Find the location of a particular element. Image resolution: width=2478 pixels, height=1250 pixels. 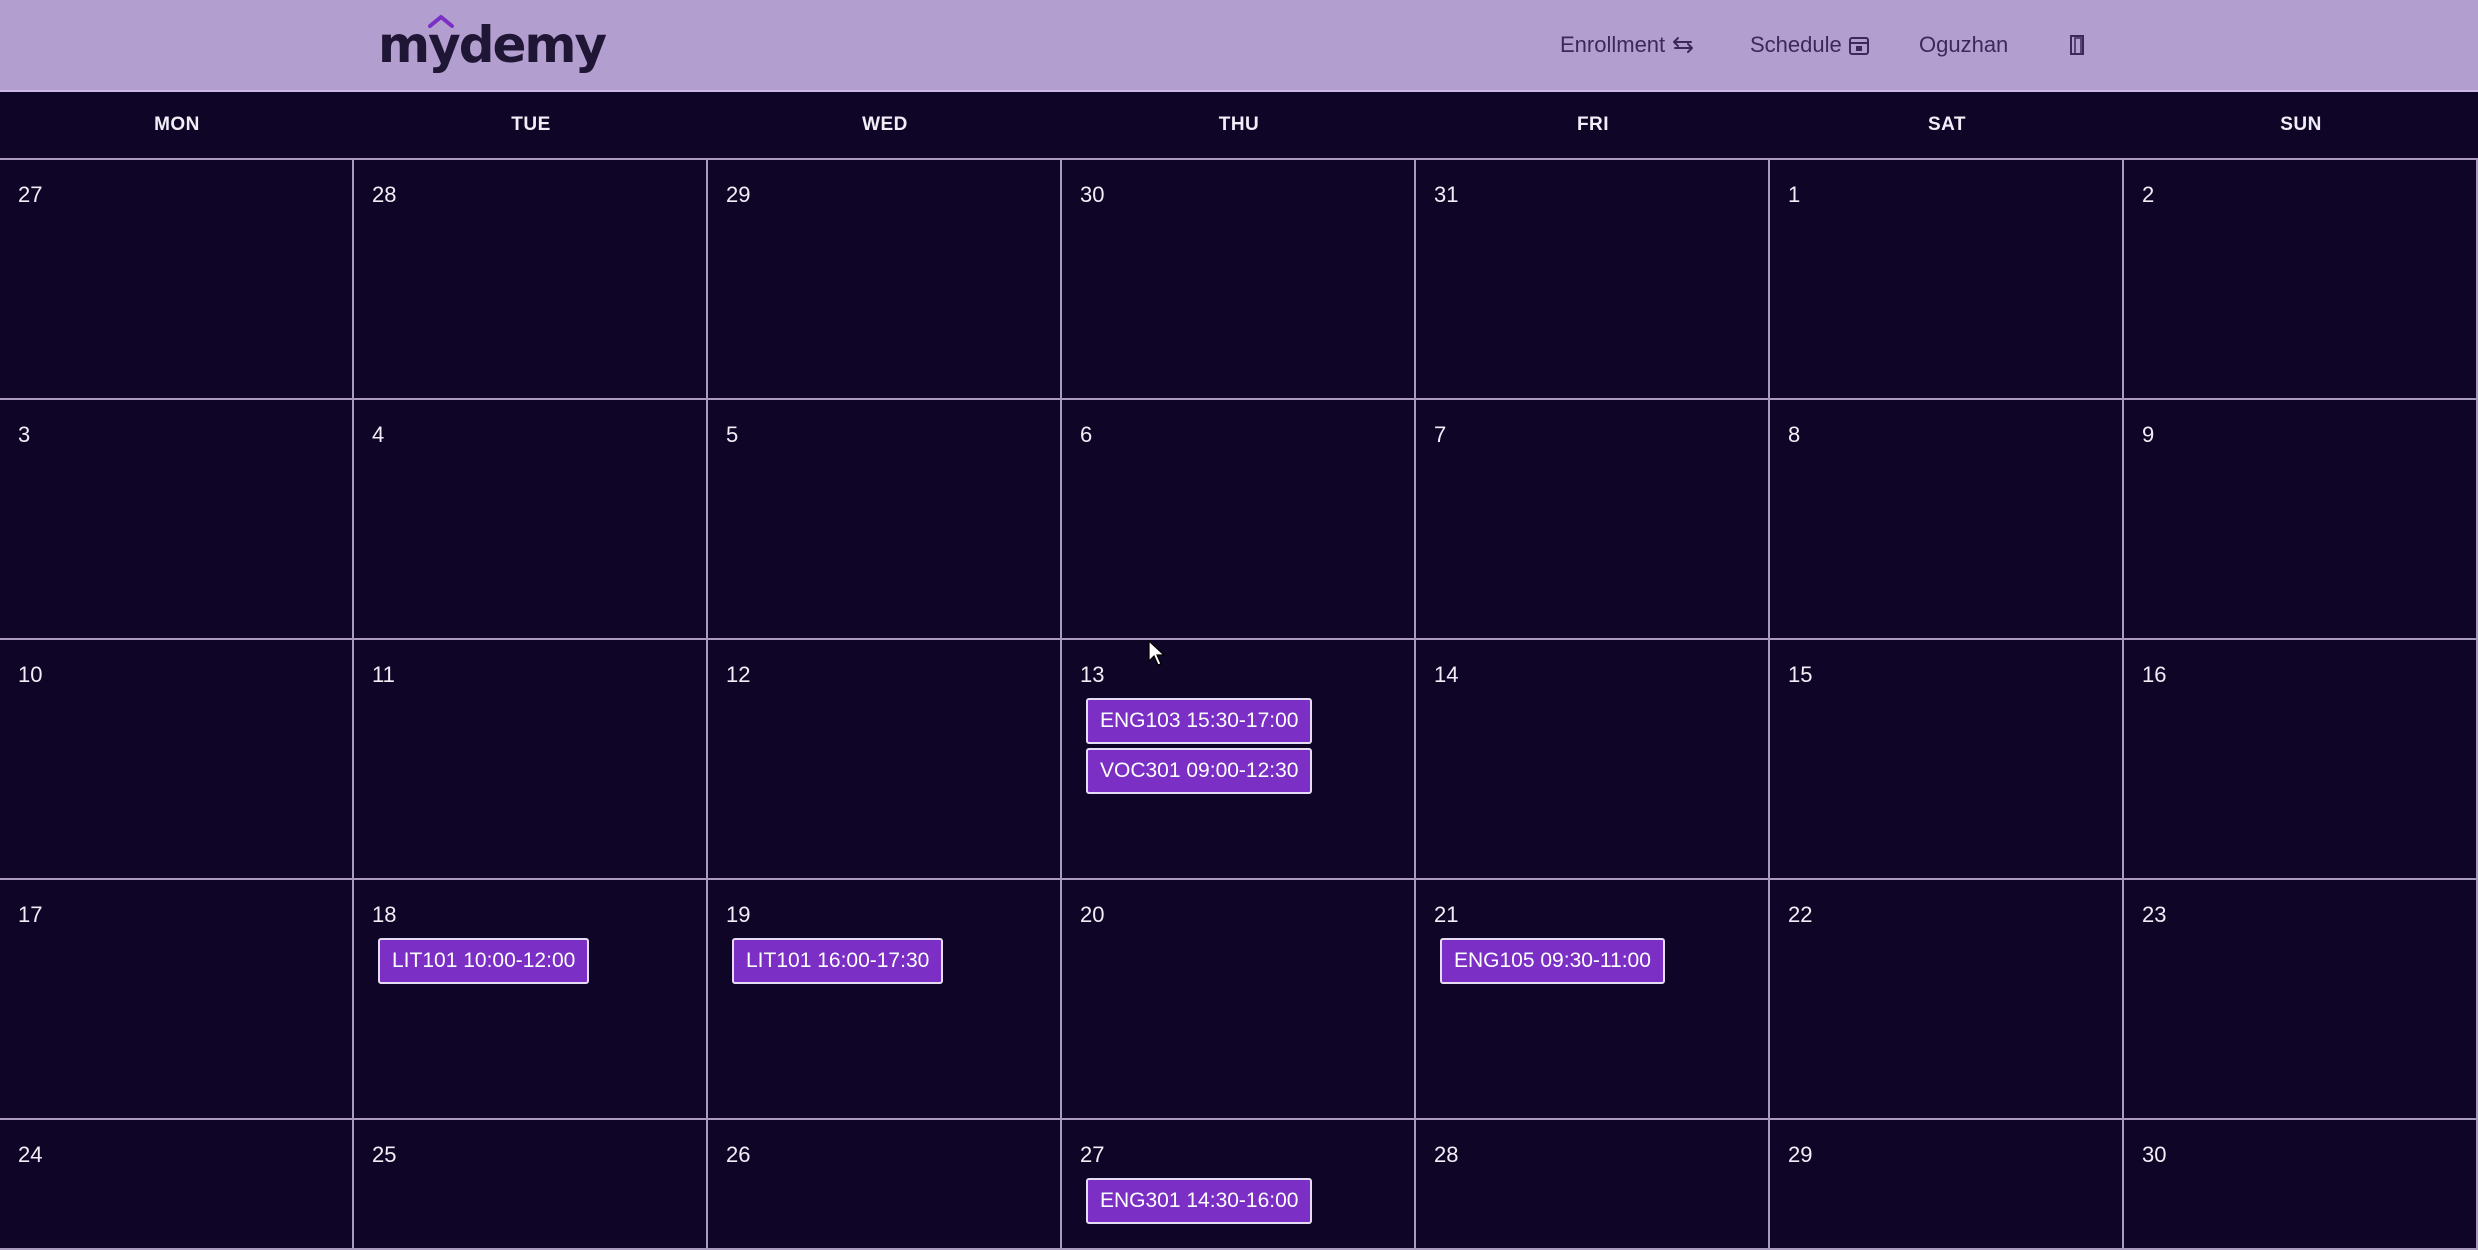

nav-enrollment-label: Enrollment is located at coordinates (1613, 44).